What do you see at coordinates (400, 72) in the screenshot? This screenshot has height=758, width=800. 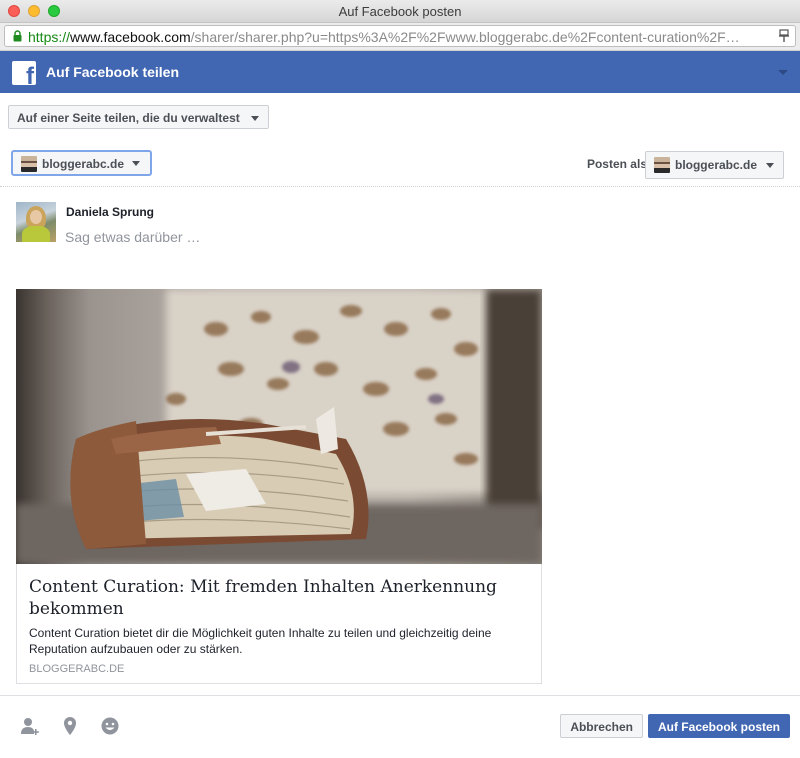 I see `dialog-header: f Auf Facebook teilen` at bounding box center [400, 72].